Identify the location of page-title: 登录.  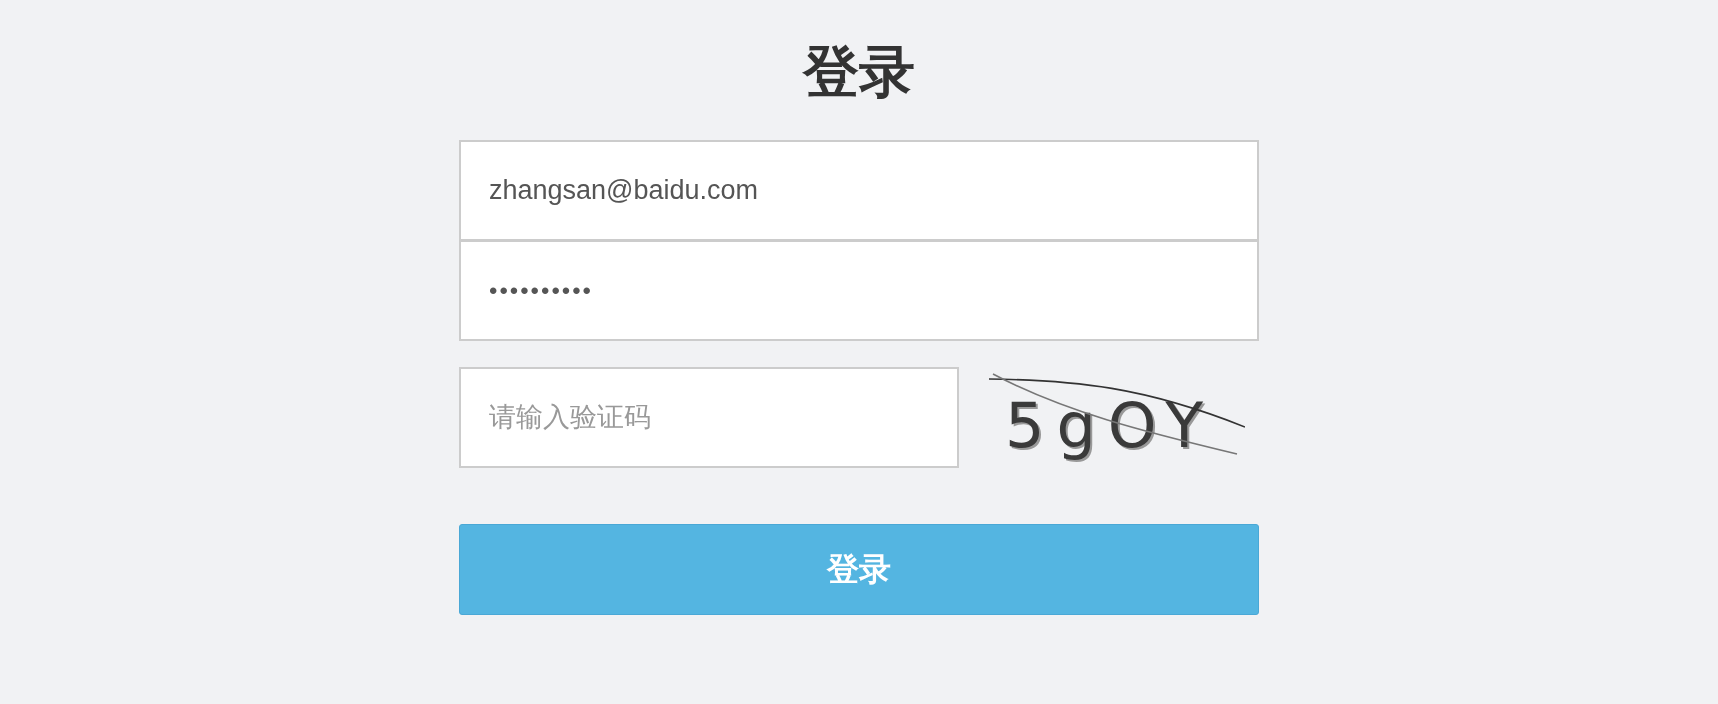
(859, 72).